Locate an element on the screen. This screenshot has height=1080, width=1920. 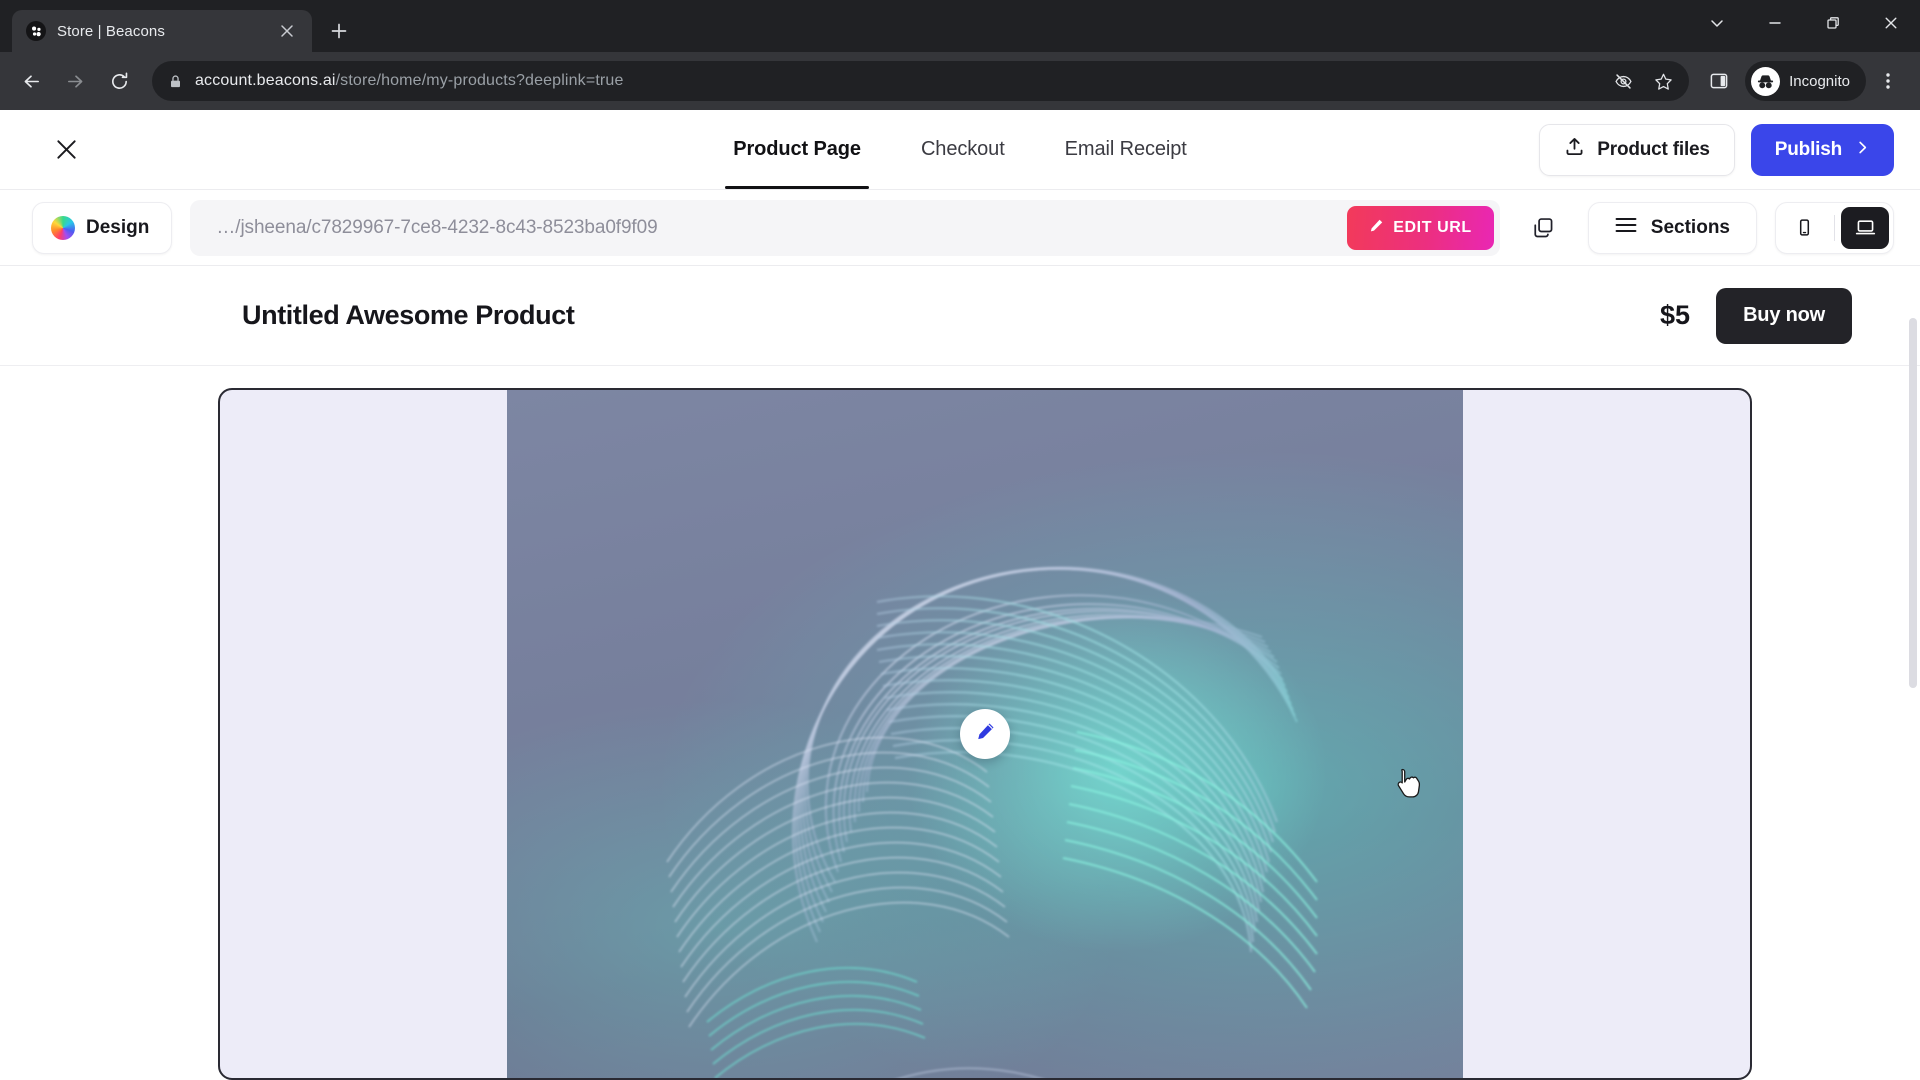
hamburger-icon is located at coordinates (1626, 228).